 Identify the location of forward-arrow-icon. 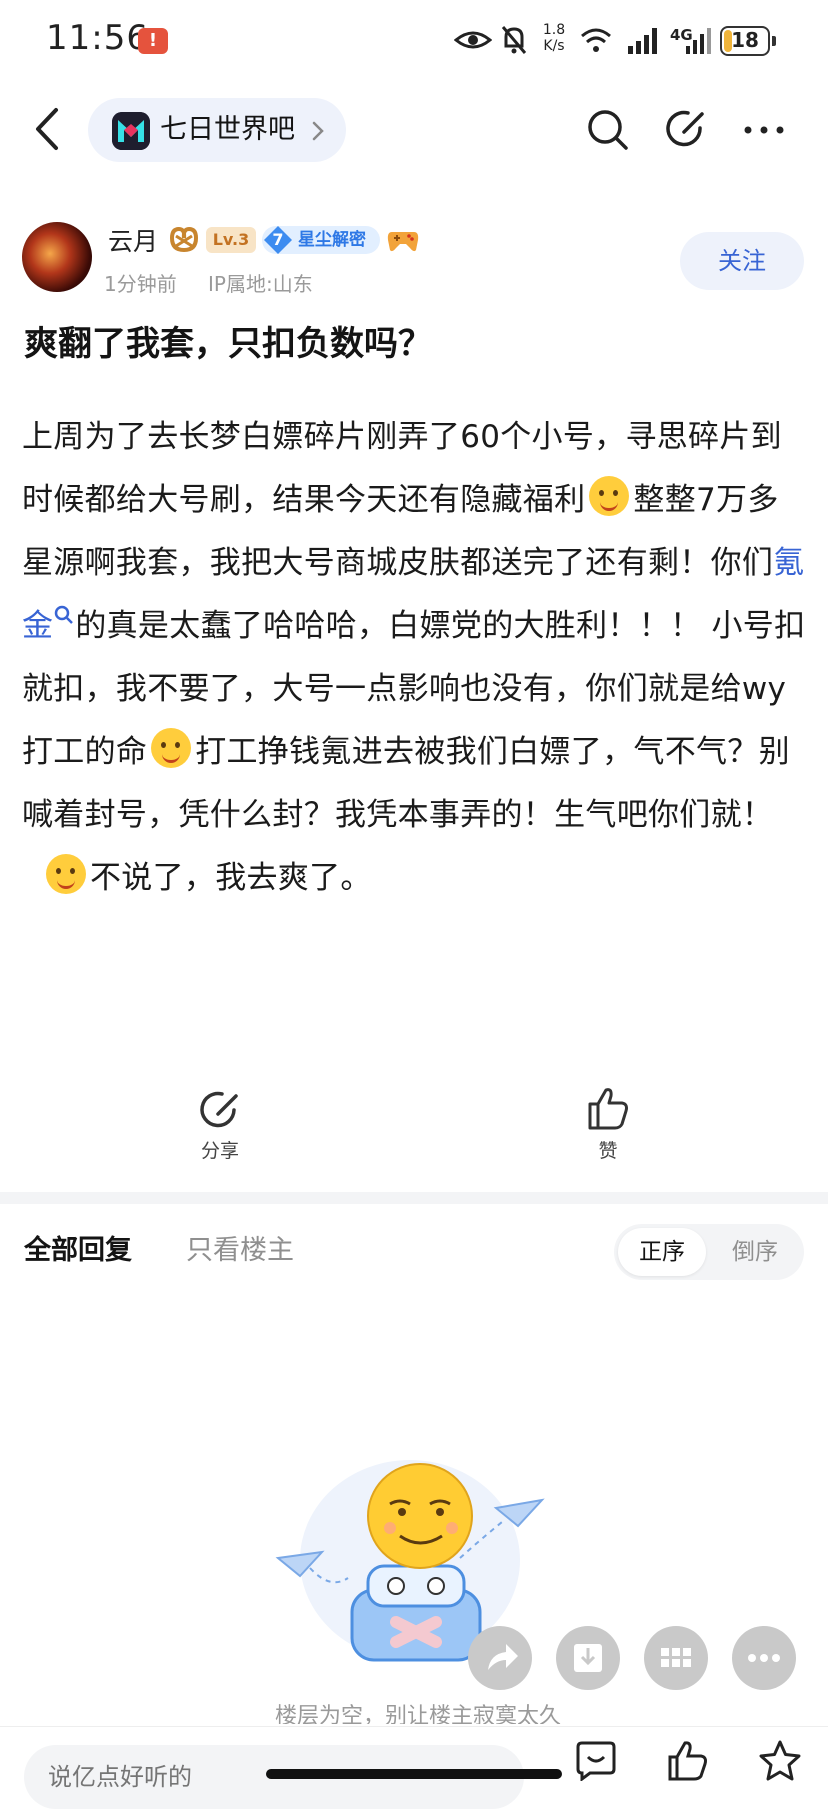
(503, 1657).